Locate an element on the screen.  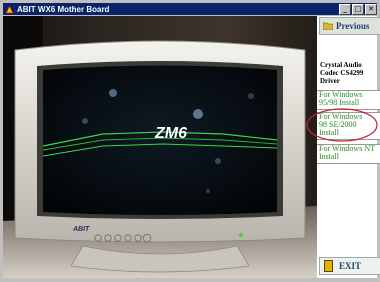
screen-logo-text: ZM6 is located at coordinates (170, 133).